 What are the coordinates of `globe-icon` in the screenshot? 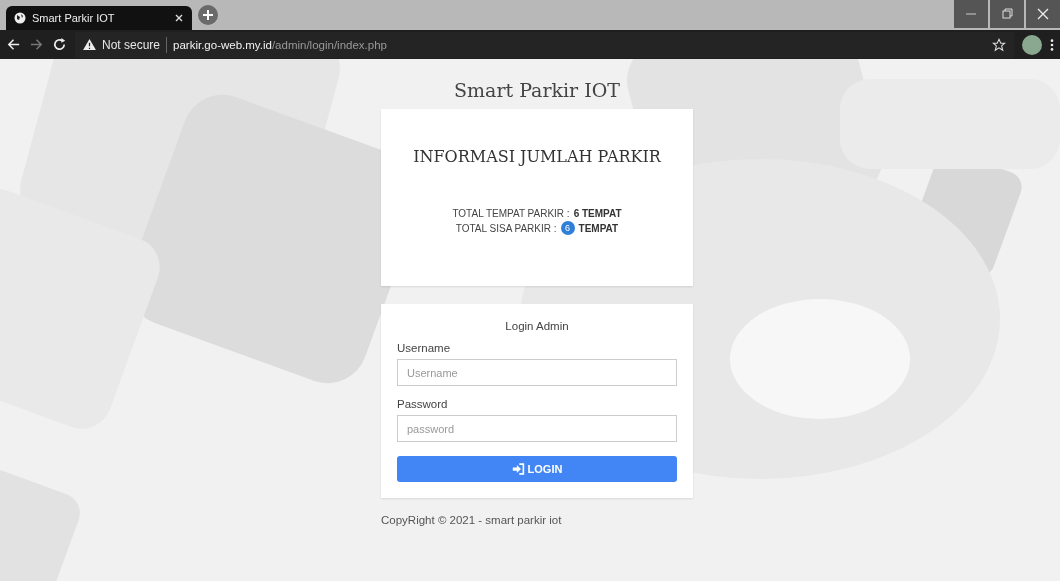 It's located at (20, 18).